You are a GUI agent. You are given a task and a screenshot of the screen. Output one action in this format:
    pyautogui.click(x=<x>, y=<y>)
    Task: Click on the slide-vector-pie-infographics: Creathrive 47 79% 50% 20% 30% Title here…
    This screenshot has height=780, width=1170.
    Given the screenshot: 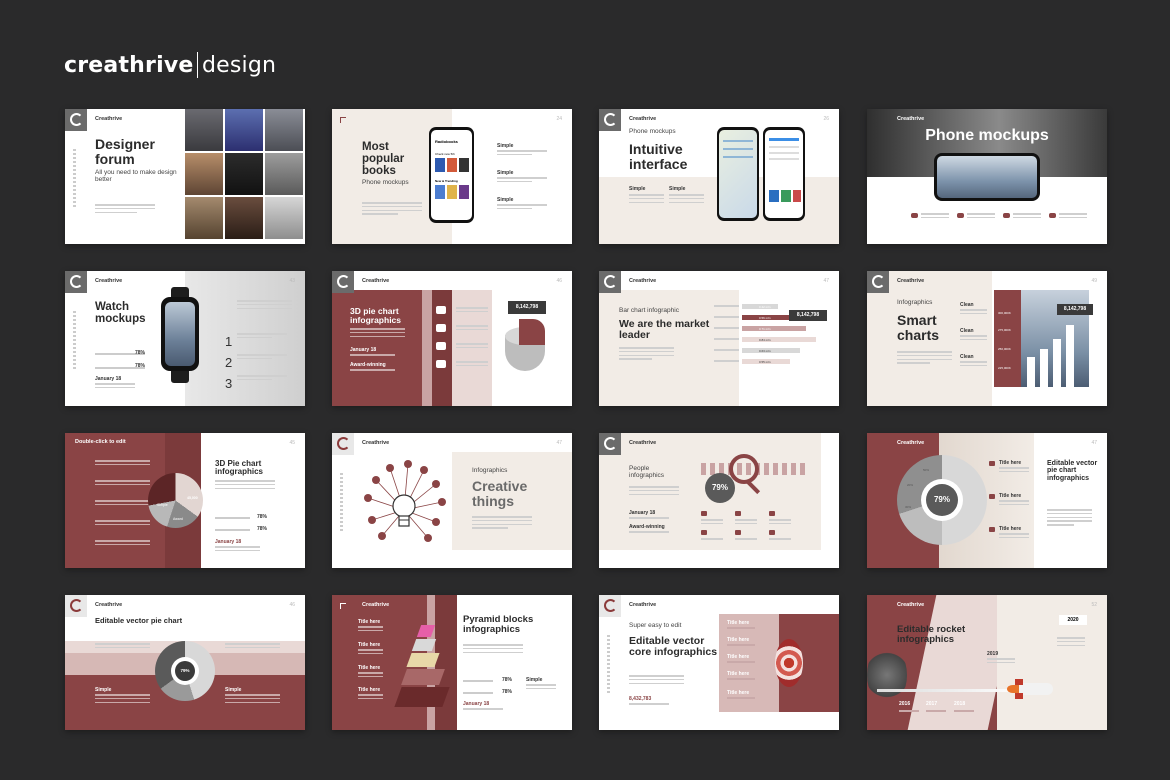 What is the action you would take?
    pyautogui.click(x=987, y=500)
    